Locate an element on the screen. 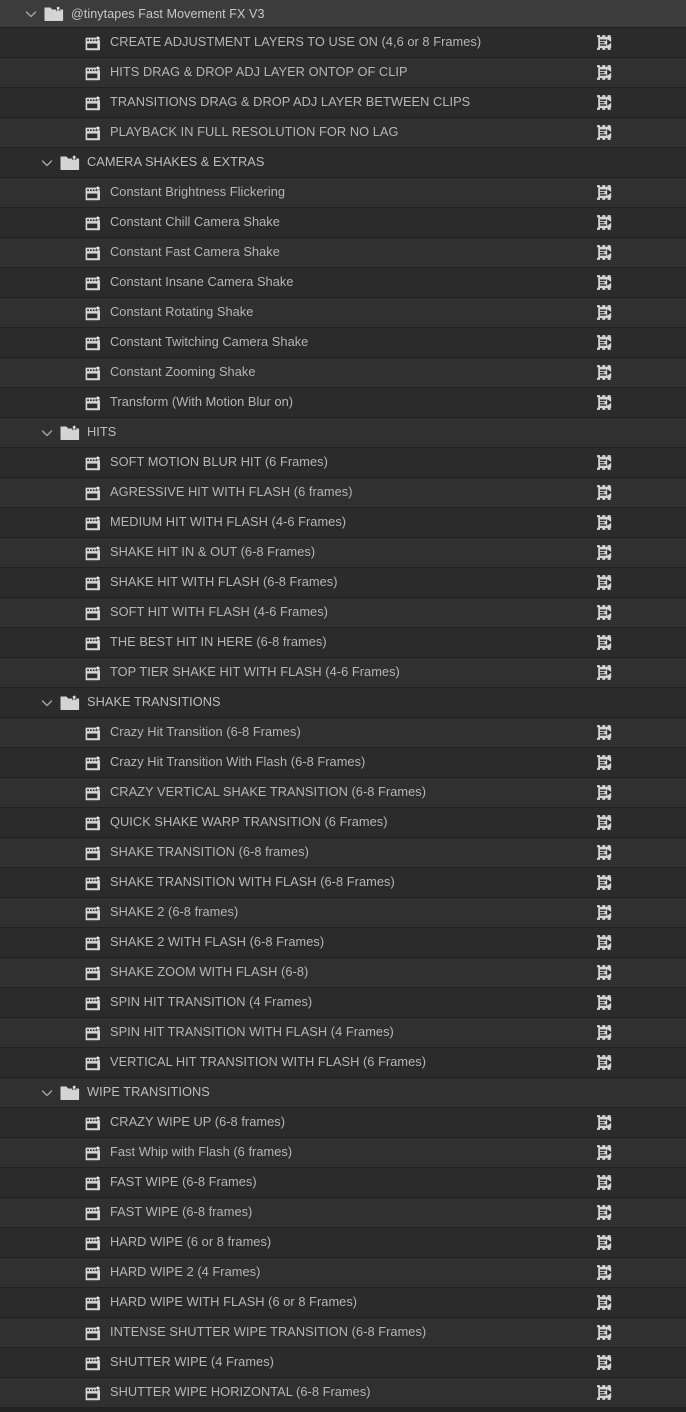  clip-row: SHAKE HIT IN & OUT (6-8 Frames) is located at coordinates (343, 553).